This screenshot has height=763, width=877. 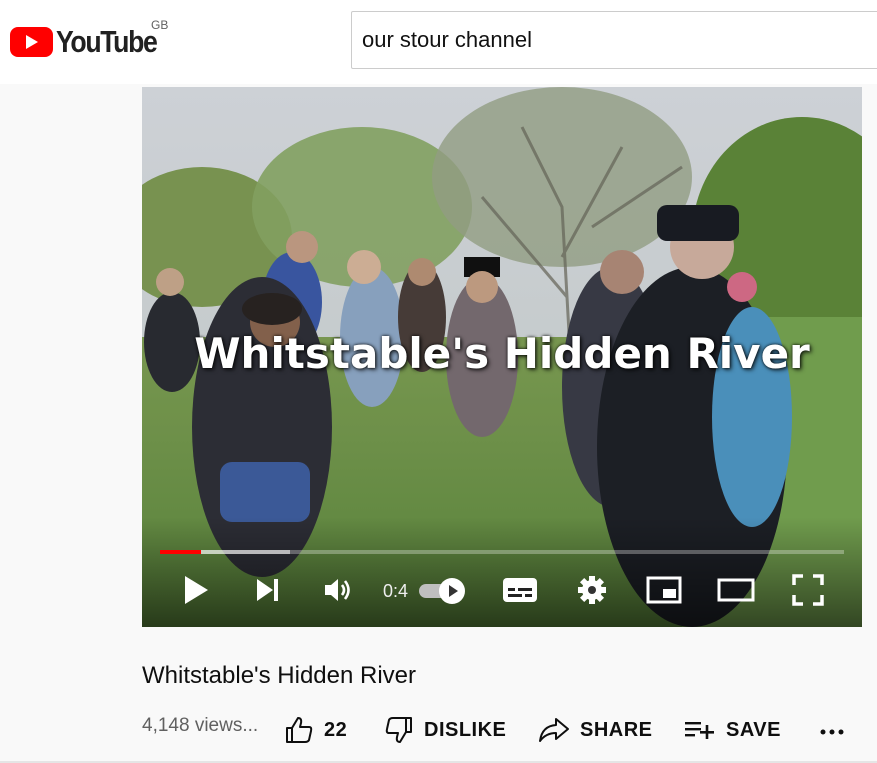 I want to click on subtitles-icon, so click(x=520, y=590).